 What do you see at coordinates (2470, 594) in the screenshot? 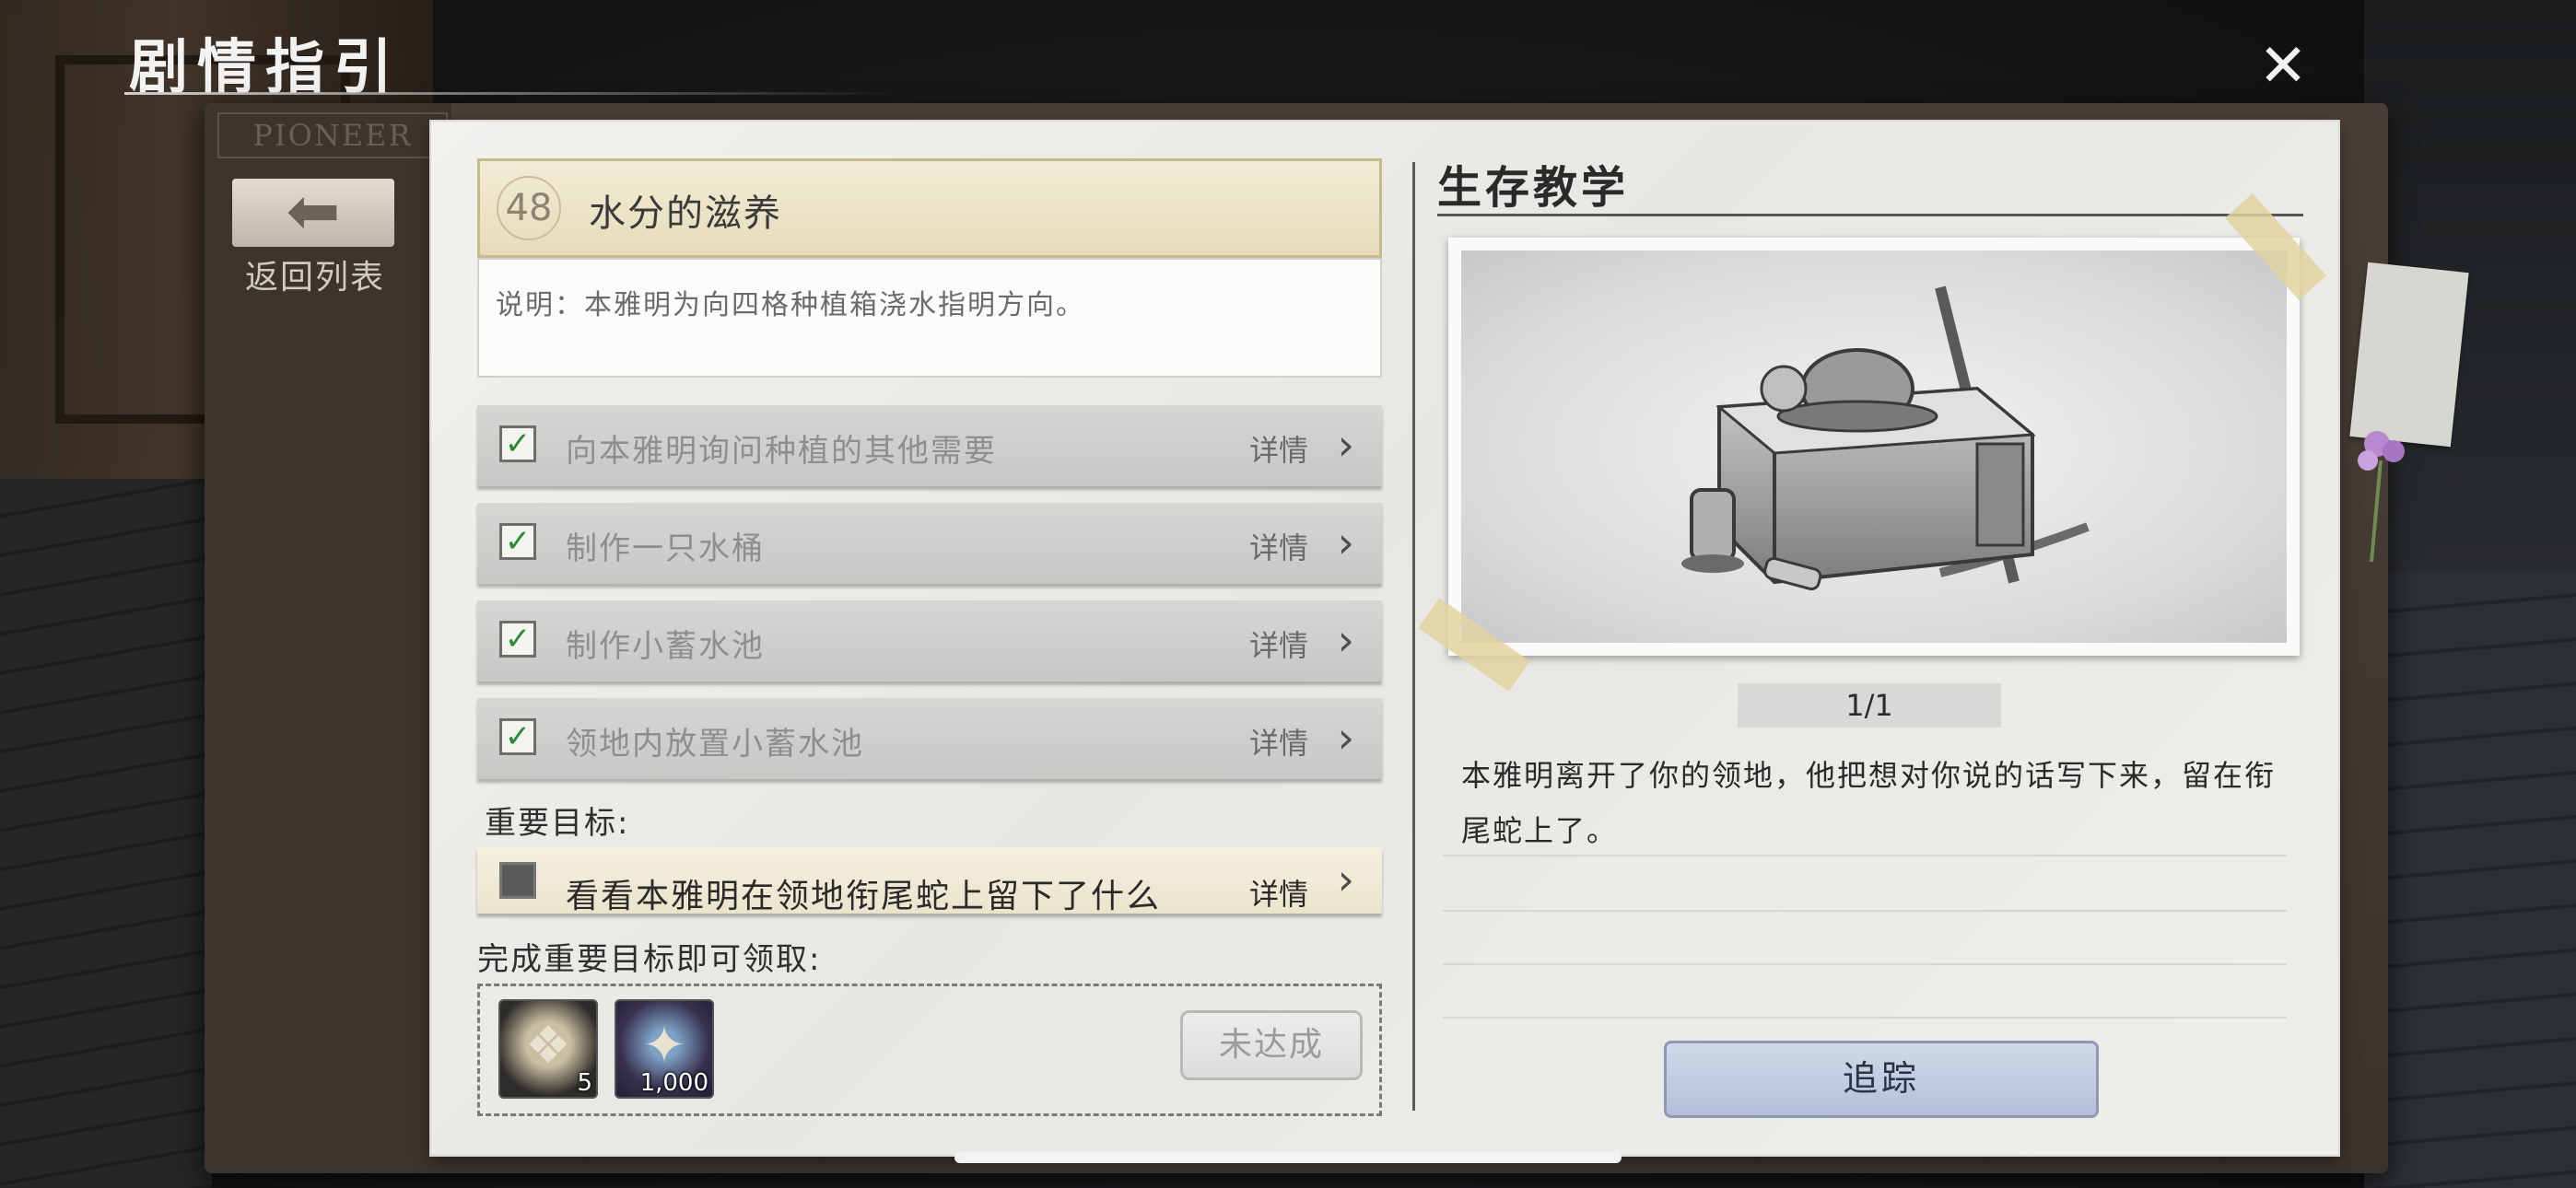
I see `background-right` at bounding box center [2470, 594].